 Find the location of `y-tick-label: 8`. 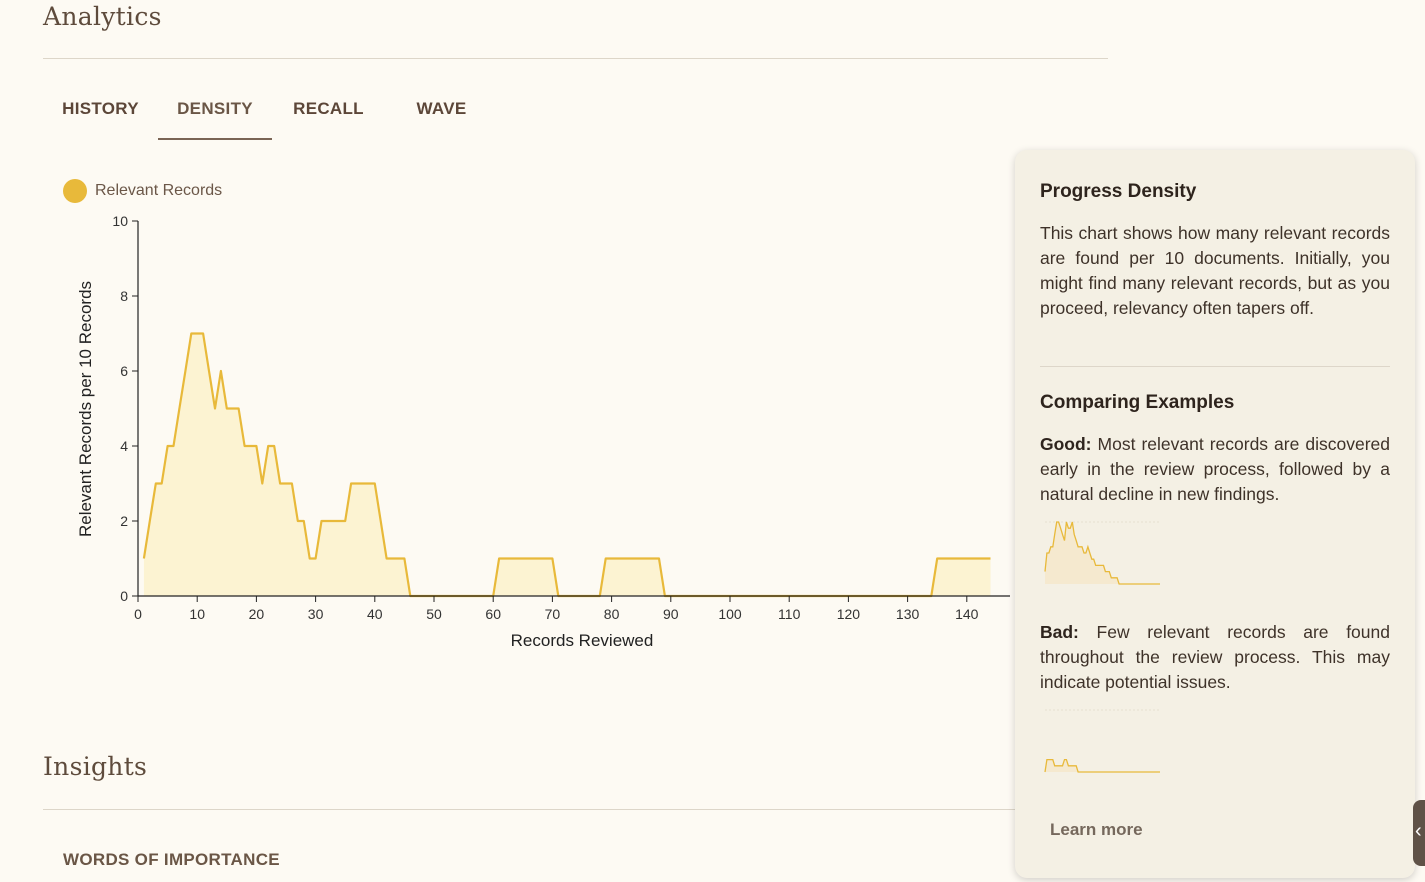

y-tick-label: 8 is located at coordinates (124, 296).